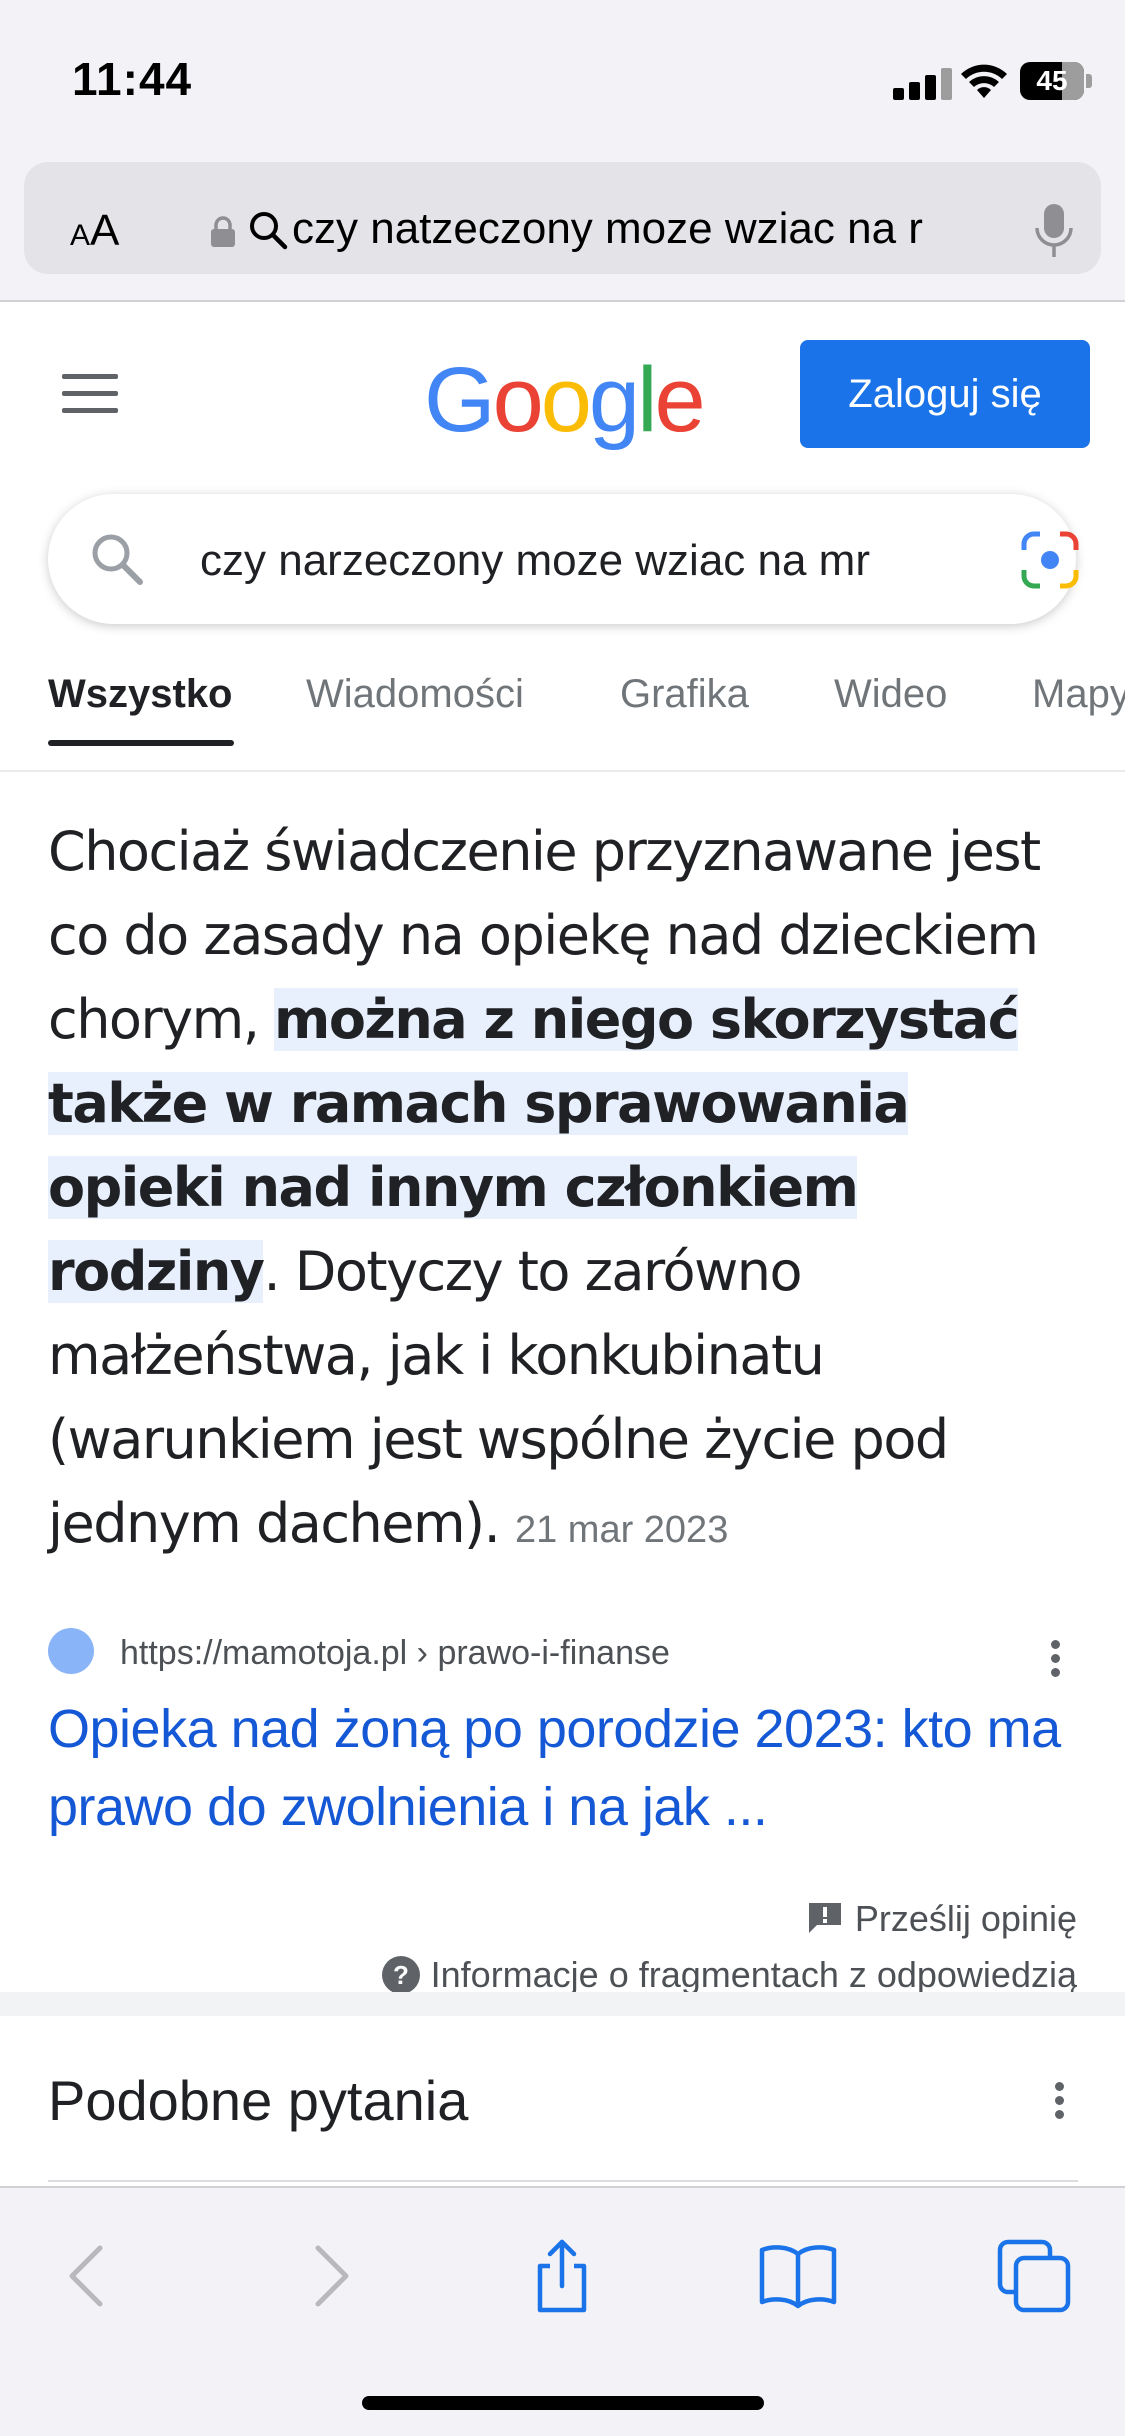  Describe the element at coordinates (890, 694) in the screenshot. I see `tab-videos: Wideo` at that location.